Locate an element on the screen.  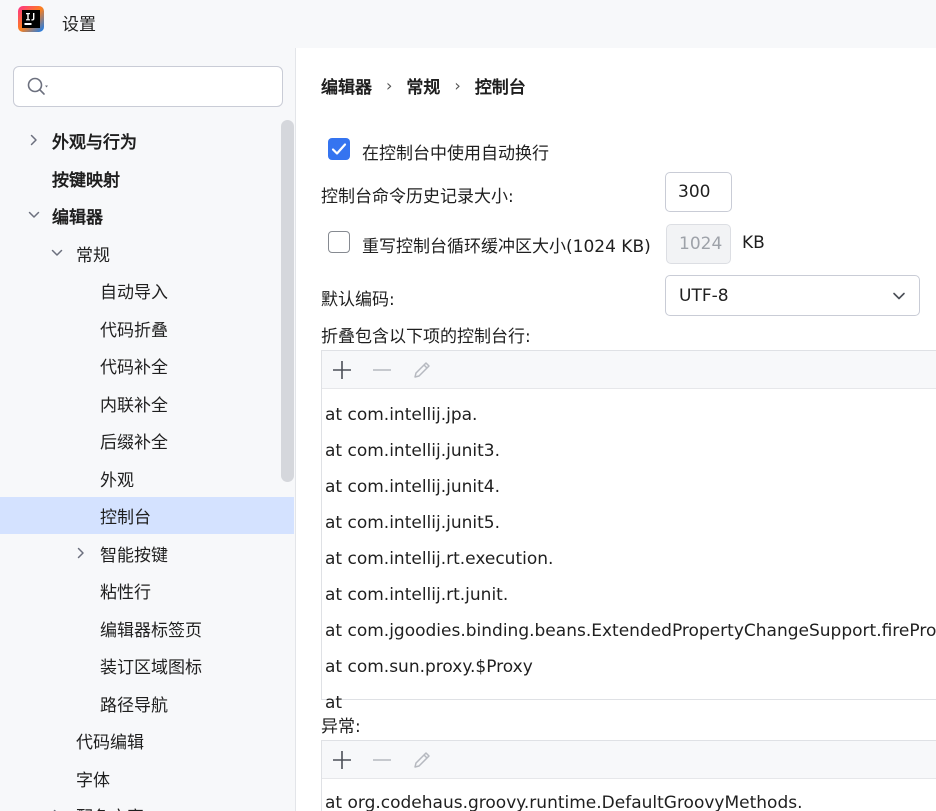
override-buffer-checkbox is located at coordinates (339, 242).